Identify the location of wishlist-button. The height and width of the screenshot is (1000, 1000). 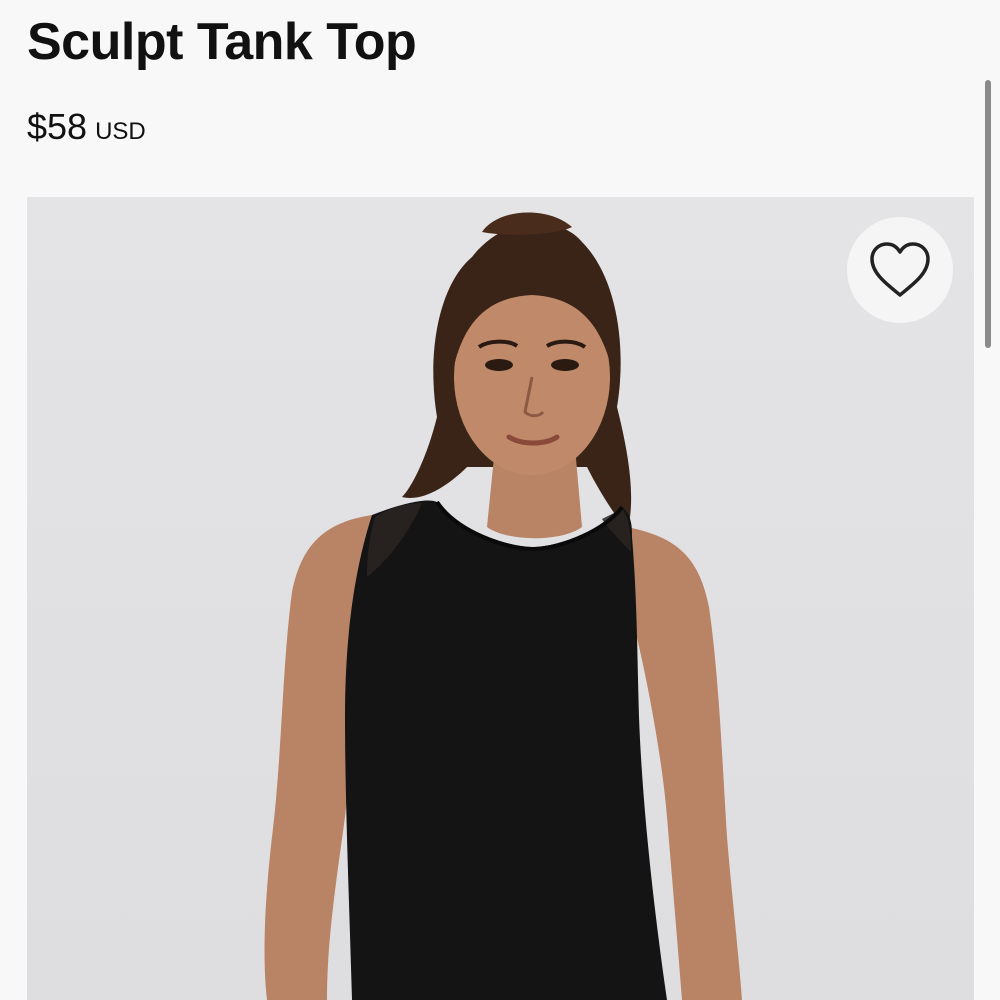
(900, 270).